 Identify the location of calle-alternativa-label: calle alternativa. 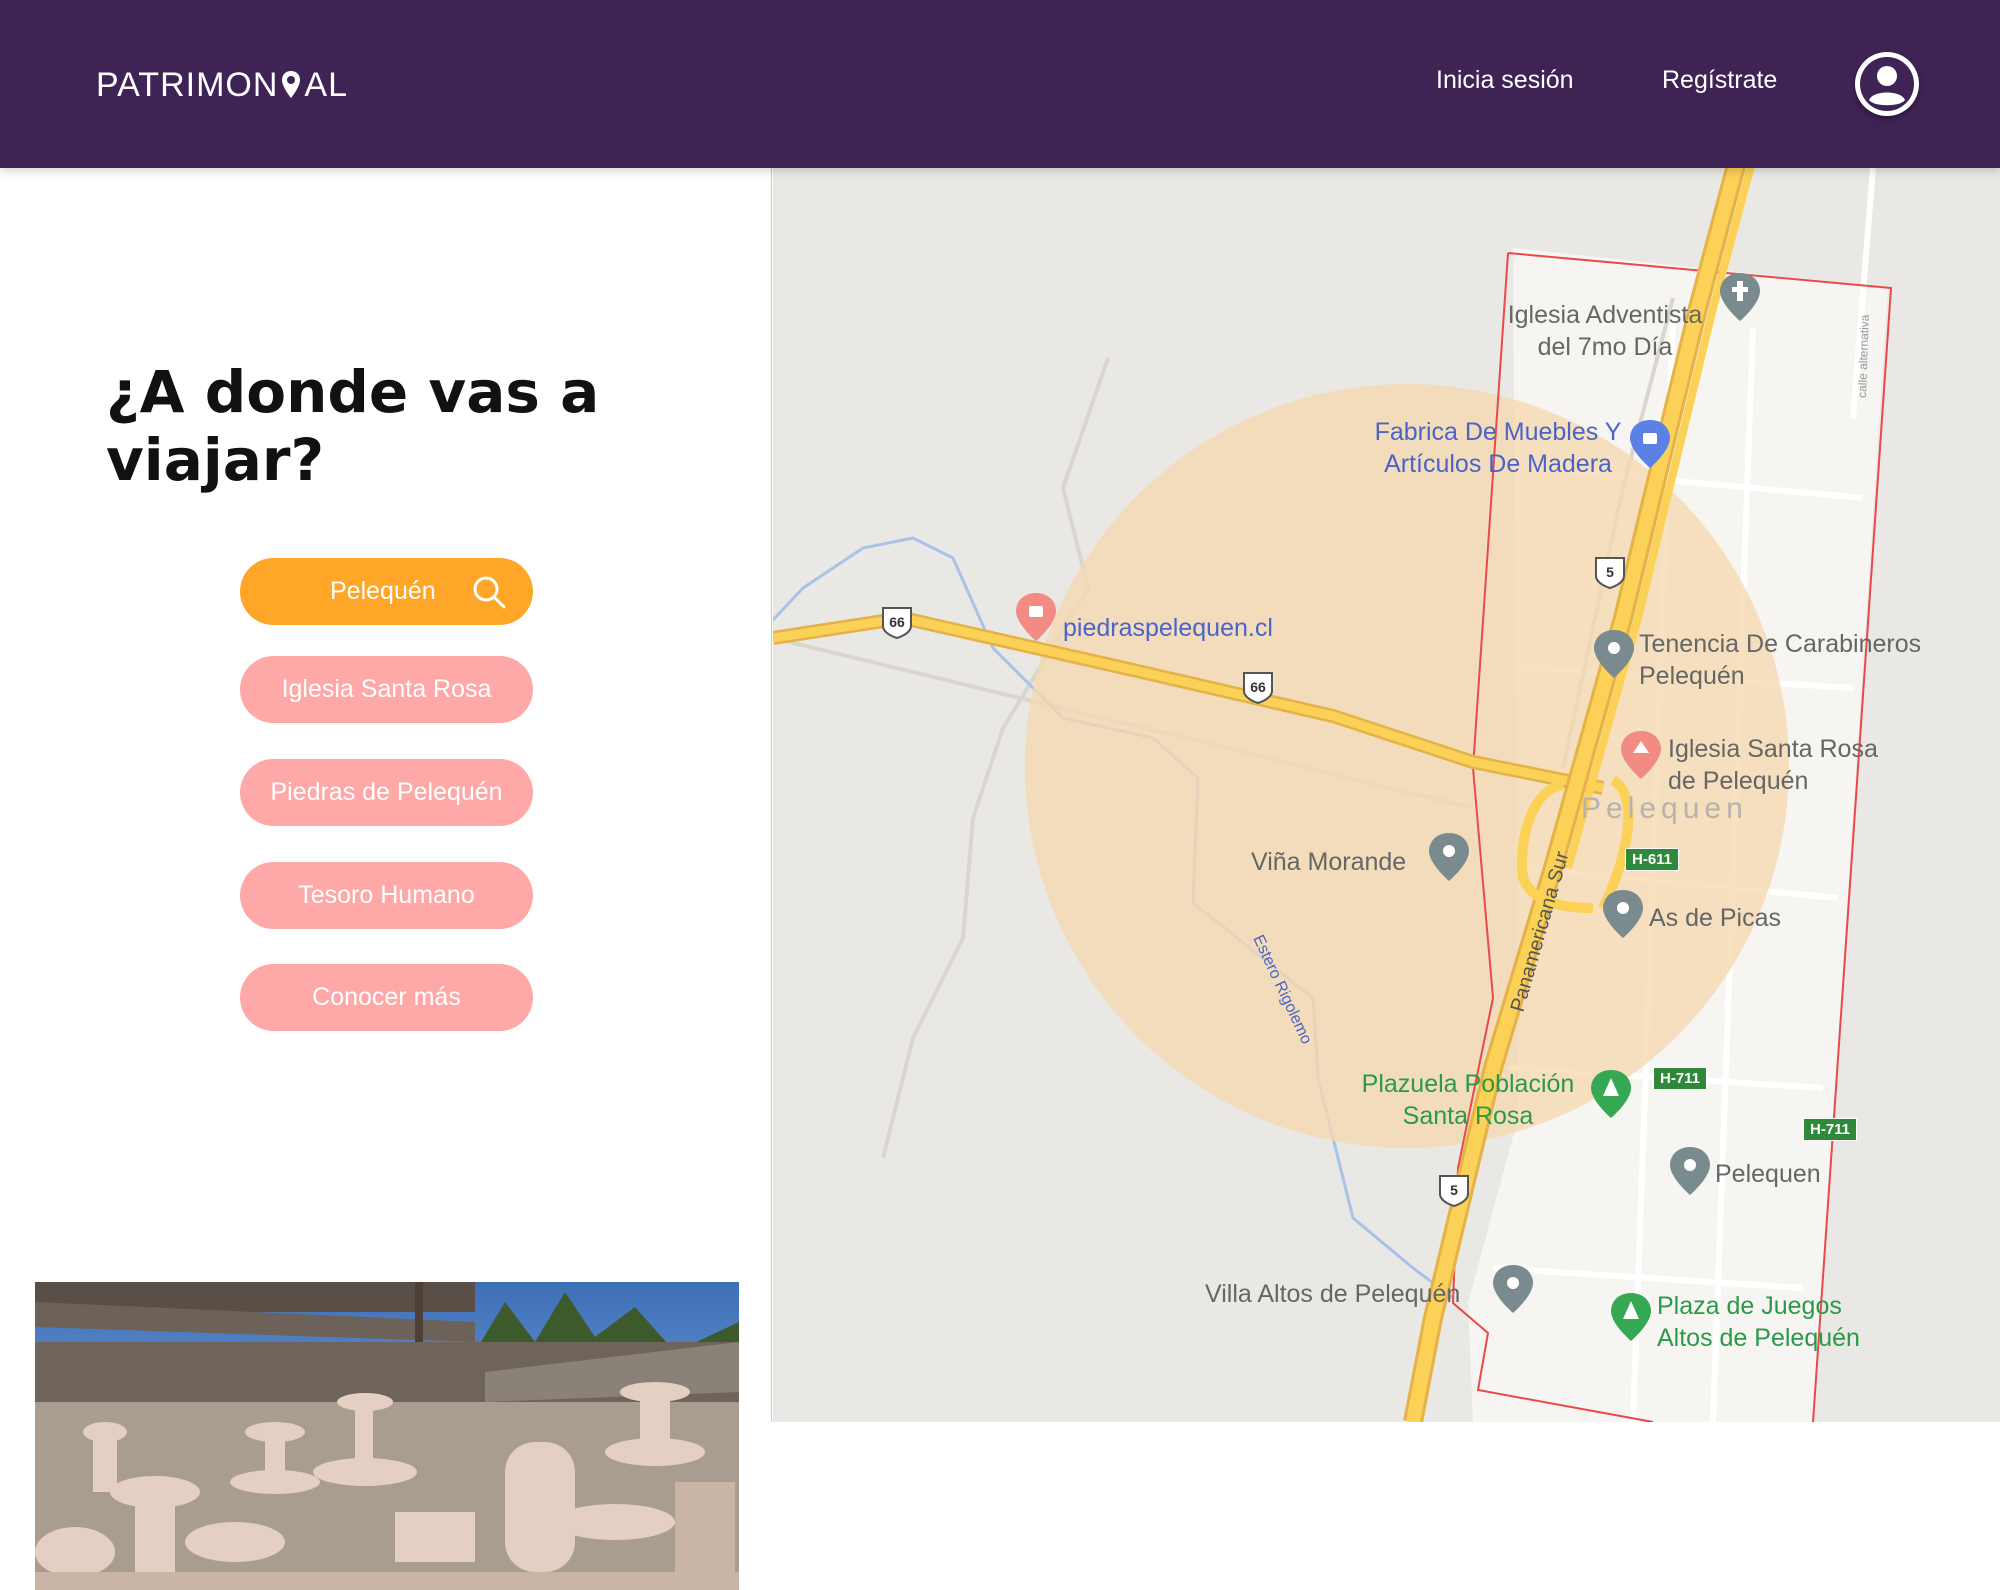
(1863, 356).